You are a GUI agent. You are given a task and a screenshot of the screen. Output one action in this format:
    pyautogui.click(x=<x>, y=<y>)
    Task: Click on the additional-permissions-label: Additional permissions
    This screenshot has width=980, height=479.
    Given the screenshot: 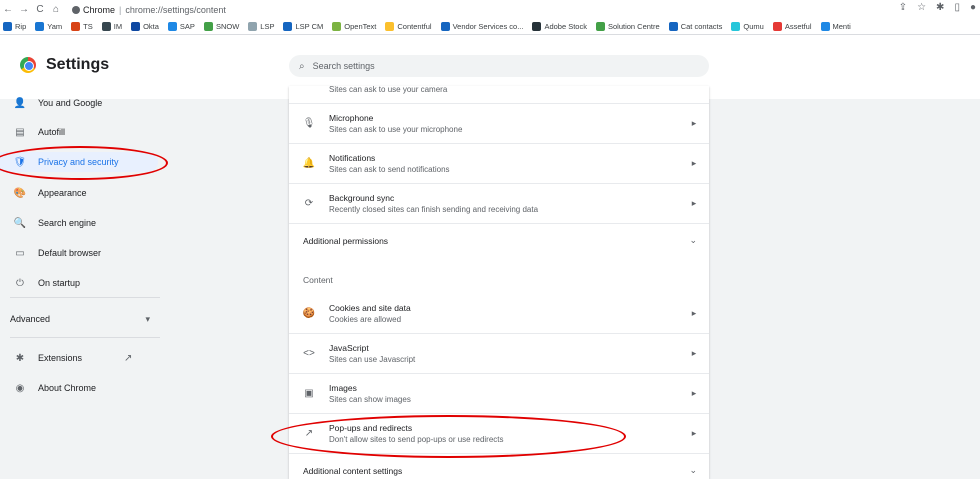 What is the action you would take?
    pyautogui.click(x=346, y=240)
    